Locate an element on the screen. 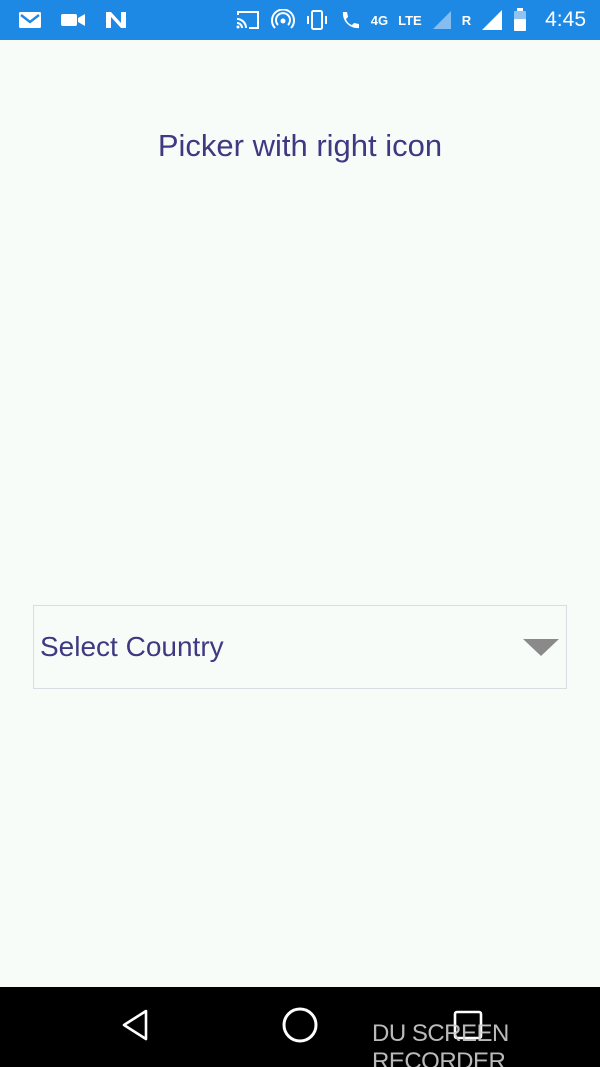  home-icon is located at coordinates (300, 1027).